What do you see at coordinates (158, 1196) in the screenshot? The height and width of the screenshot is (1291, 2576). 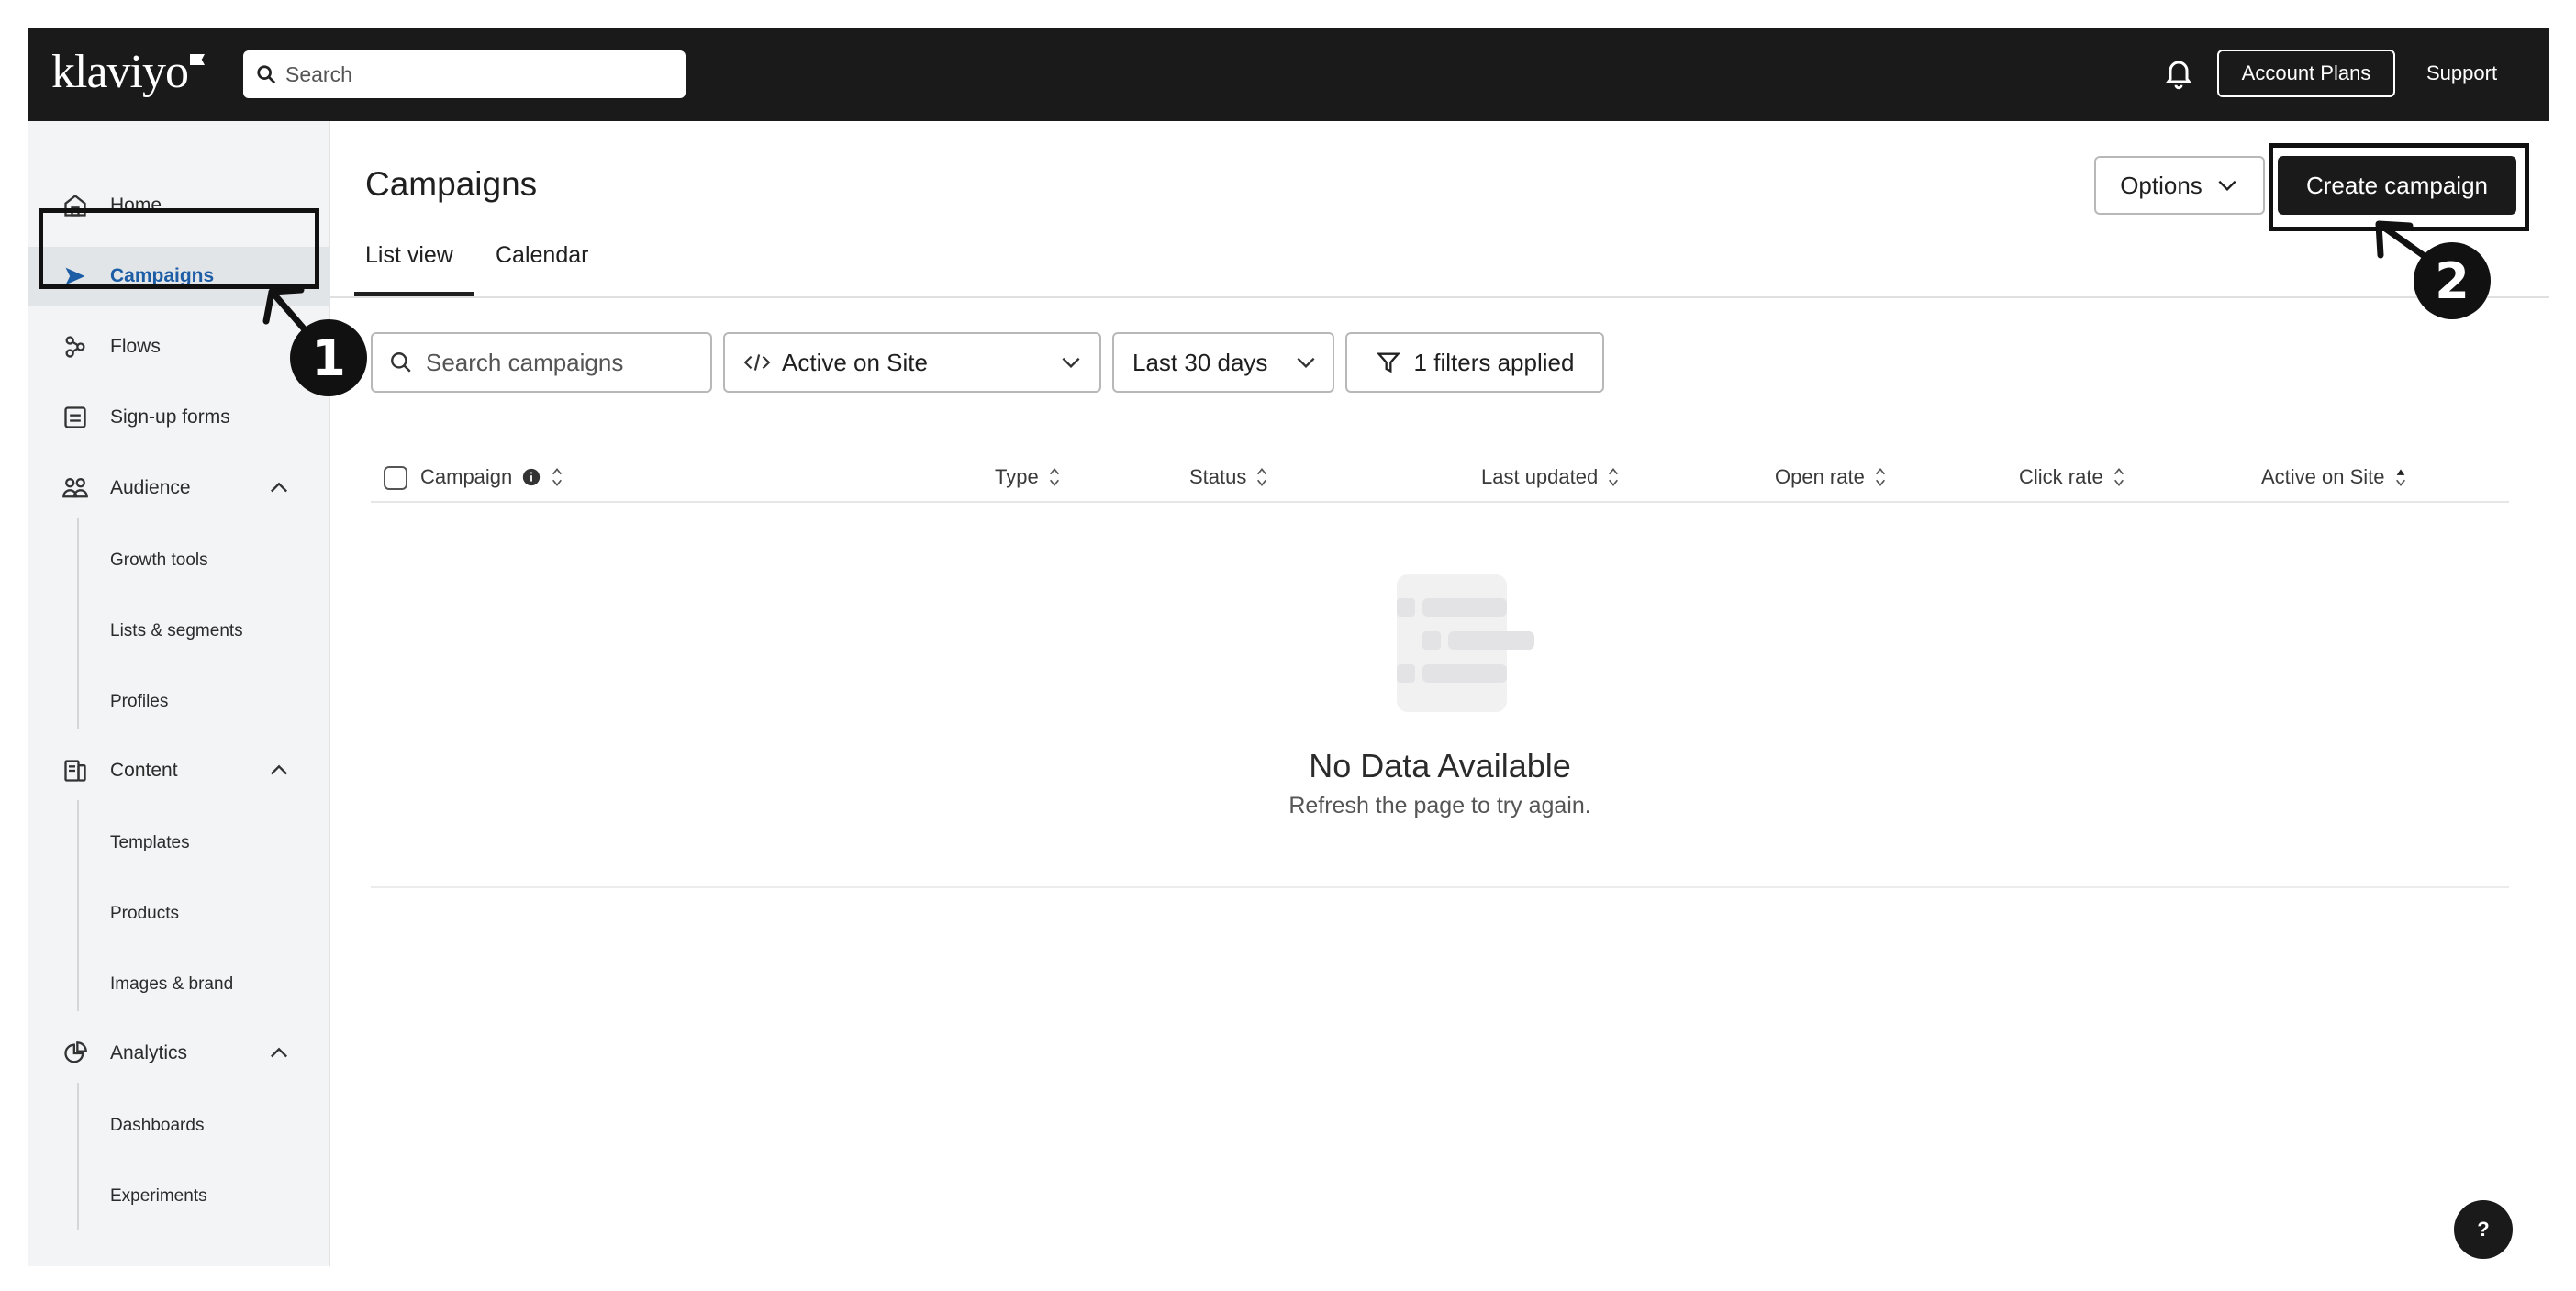 I see `sidebar-subitem-experiments: Experiments` at bounding box center [158, 1196].